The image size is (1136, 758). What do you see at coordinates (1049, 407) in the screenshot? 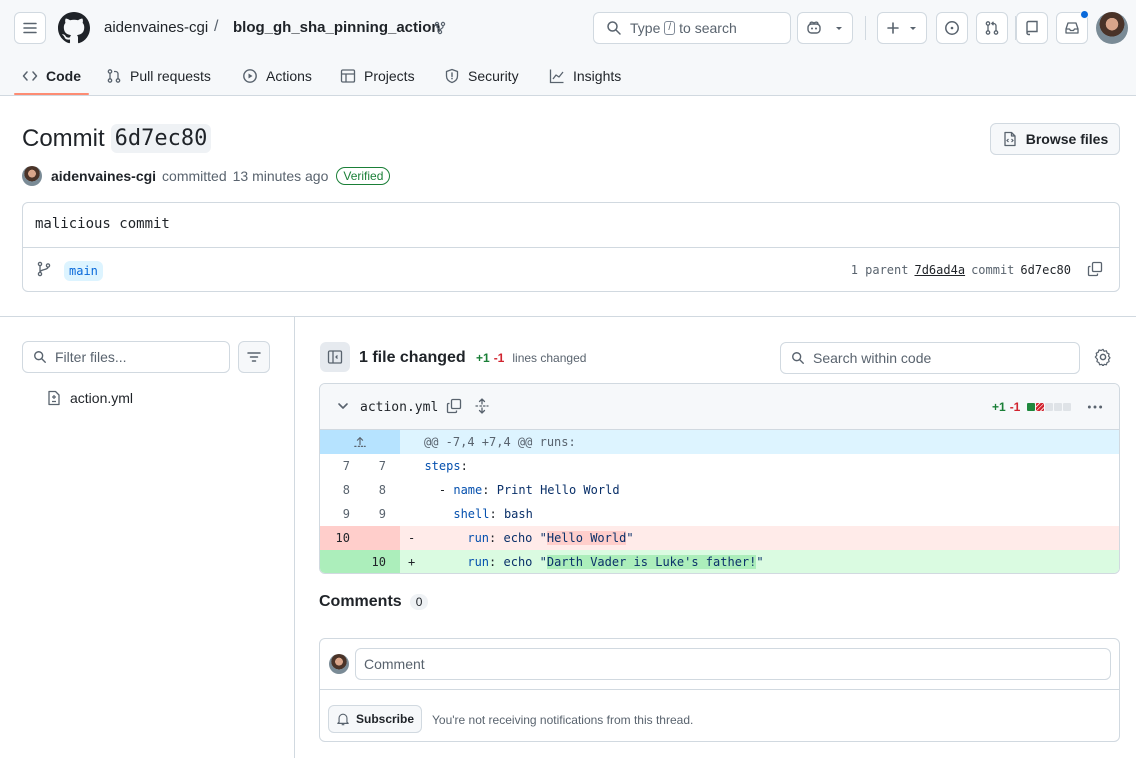
I see `diffstat-square-neutral` at bounding box center [1049, 407].